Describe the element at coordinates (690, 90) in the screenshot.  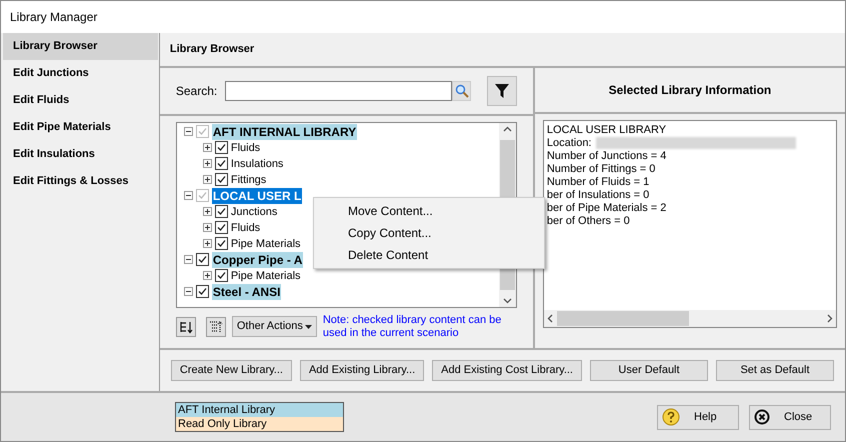
I see `info-title: Selected Library Information` at that location.